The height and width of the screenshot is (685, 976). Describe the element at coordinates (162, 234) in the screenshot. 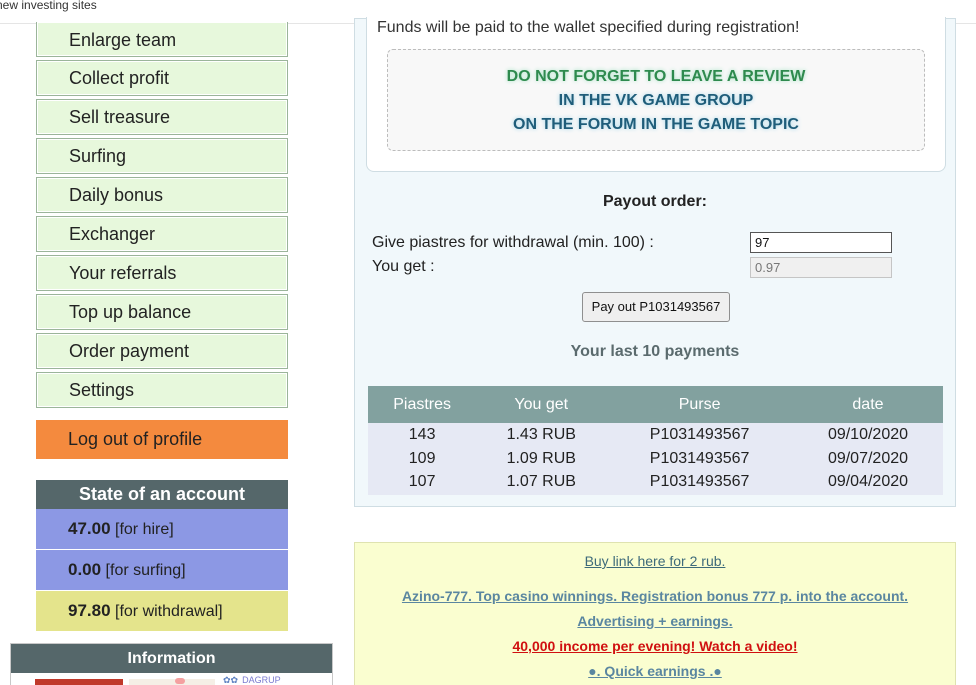

I see `menu-item-exchanger: Exchanger` at that location.